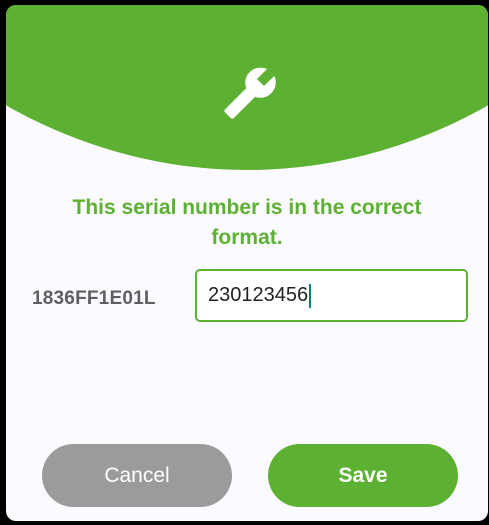  What do you see at coordinates (331, 295) in the screenshot?
I see `serial-number-input: 230123456` at bounding box center [331, 295].